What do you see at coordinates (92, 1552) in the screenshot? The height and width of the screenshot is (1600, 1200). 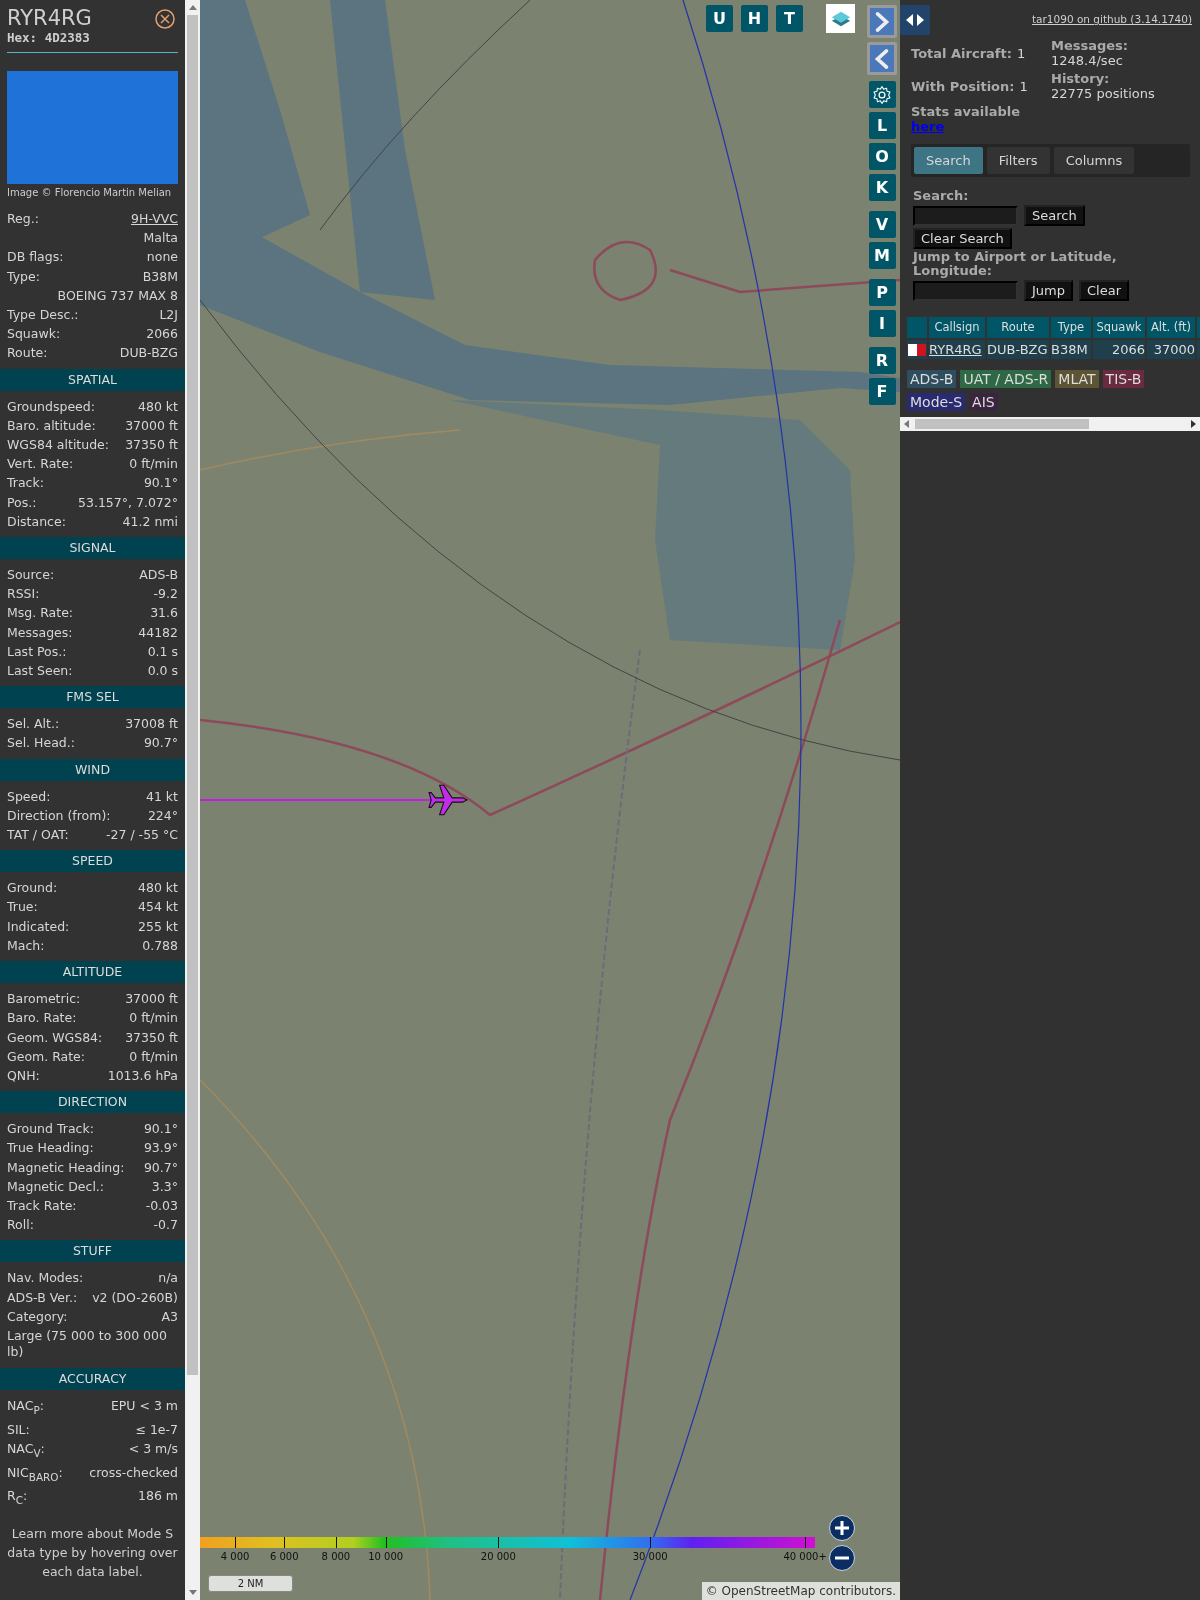 I see `help-text: Learn more about Mode S data type by hovering over each data label.` at bounding box center [92, 1552].